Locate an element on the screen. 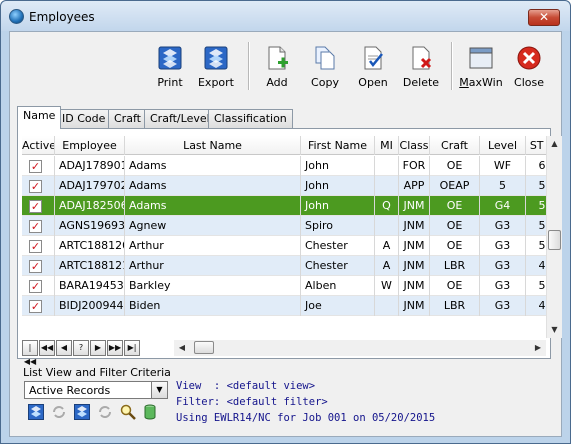 The width and height of the screenshot is (571, 444). add-button: Add is located at coordinates (277, 65).